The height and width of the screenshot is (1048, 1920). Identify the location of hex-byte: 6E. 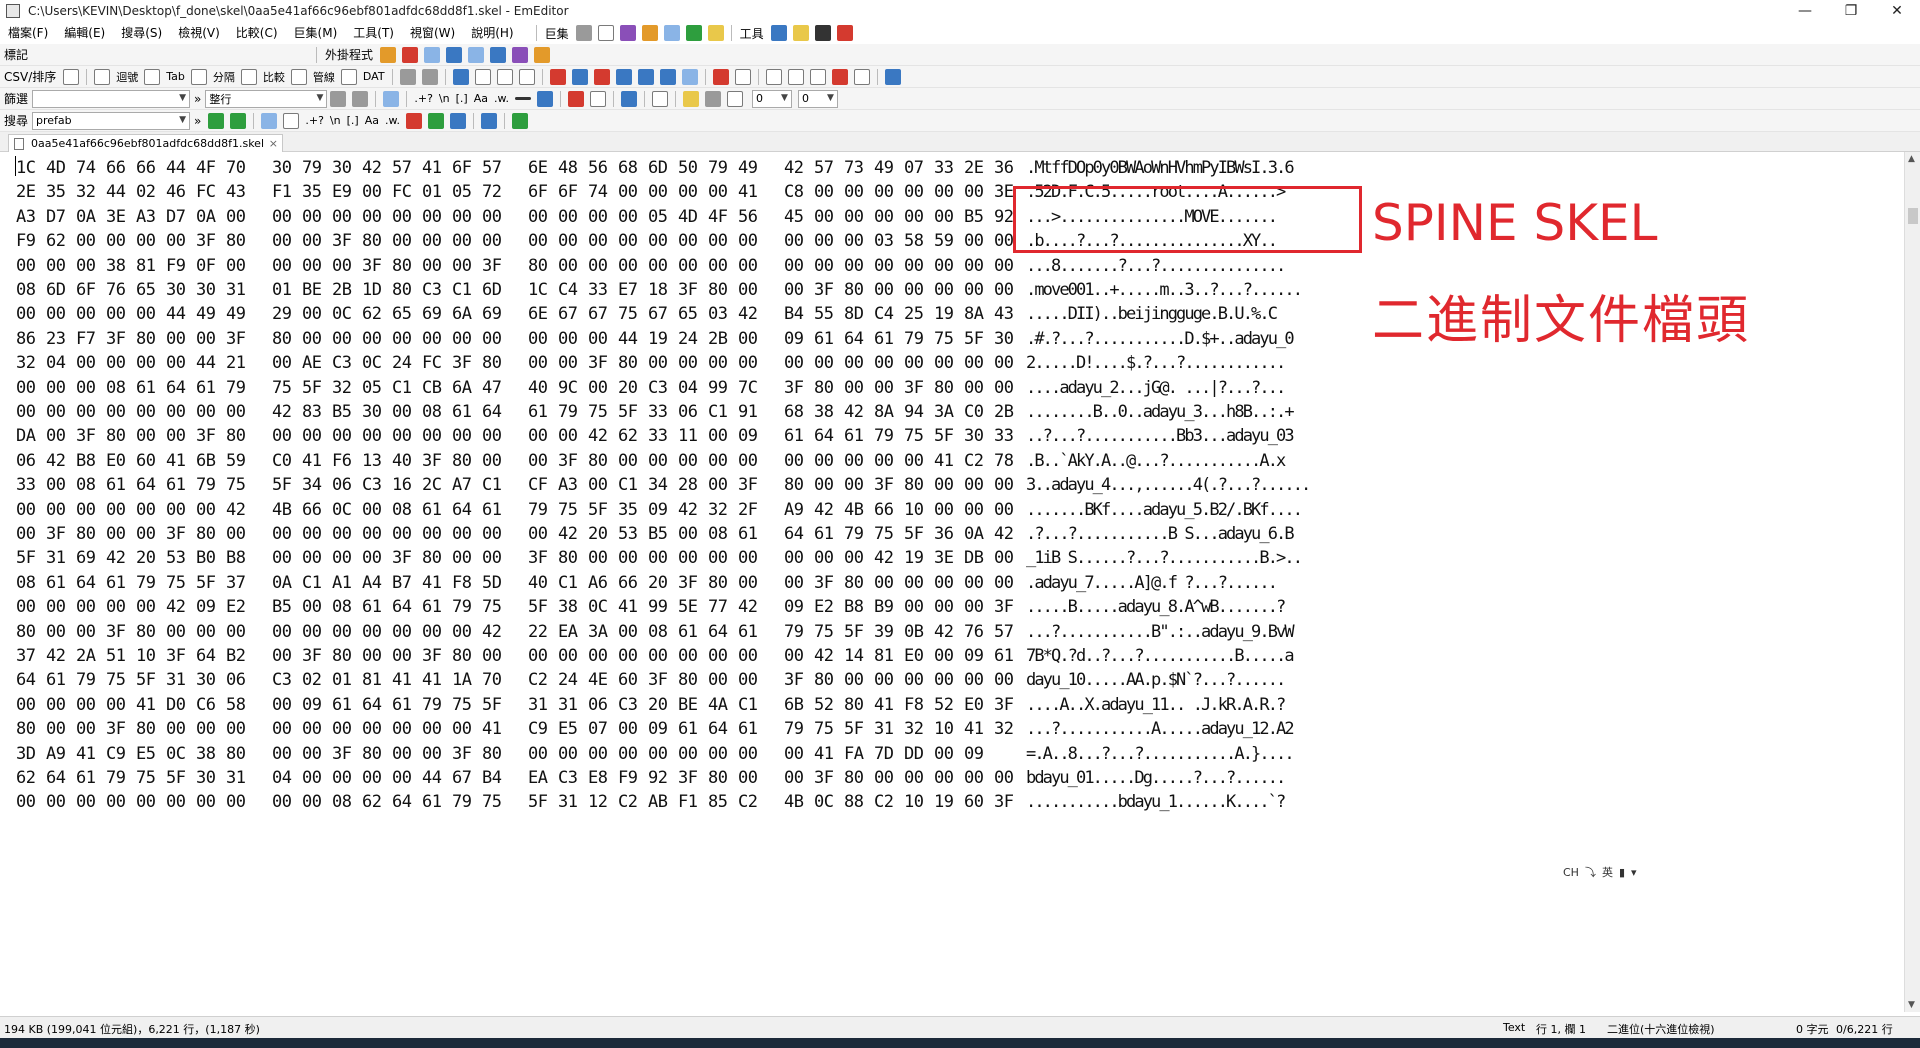
(543, 168).